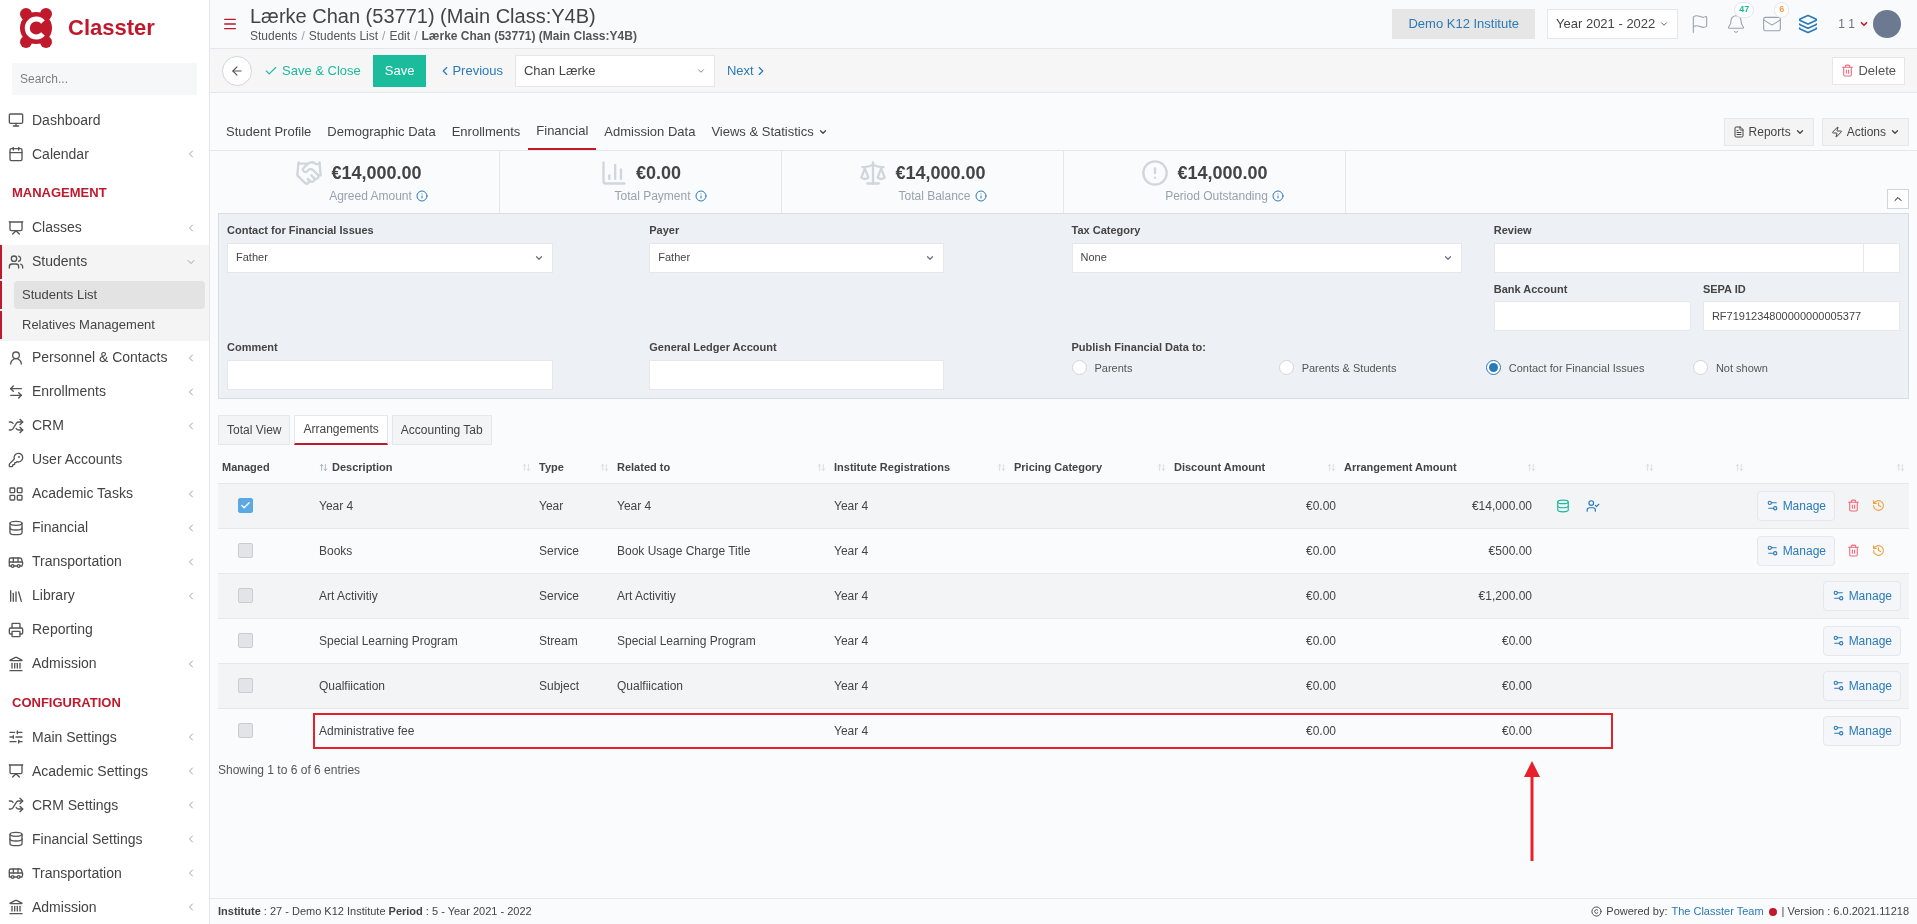  I want to click on sidebar-item: CRM Settings, so click(104, 805).